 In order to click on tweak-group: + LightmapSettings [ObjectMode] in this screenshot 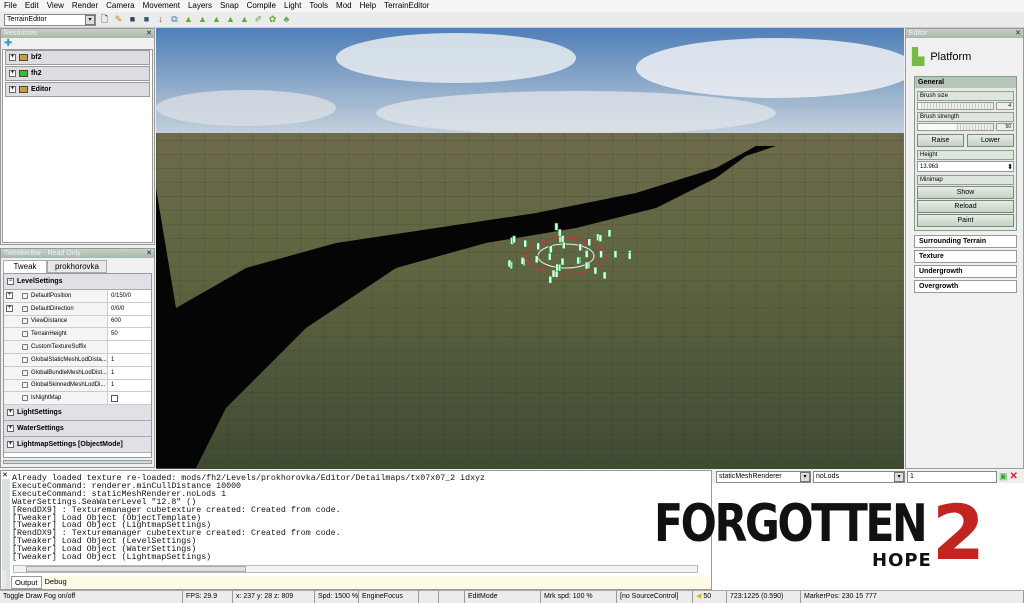, I will do `click(77, 445)`.